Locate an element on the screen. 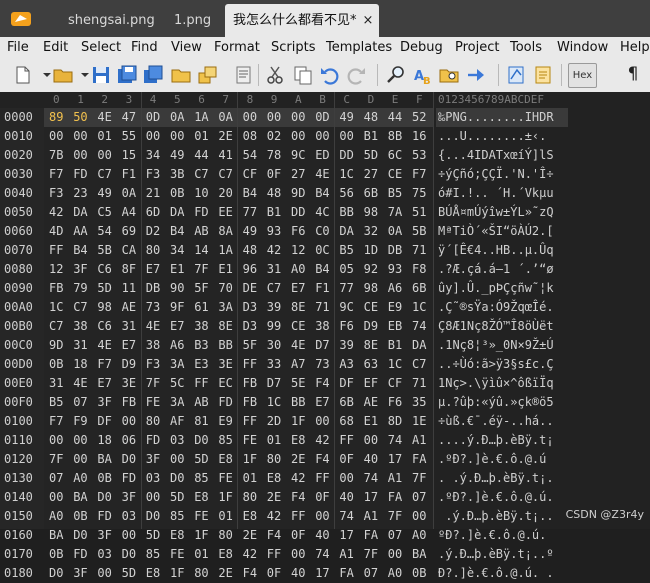 This screenshot has width=650, height=583. hex-byte: 35 is located at coordinates (419, 402).